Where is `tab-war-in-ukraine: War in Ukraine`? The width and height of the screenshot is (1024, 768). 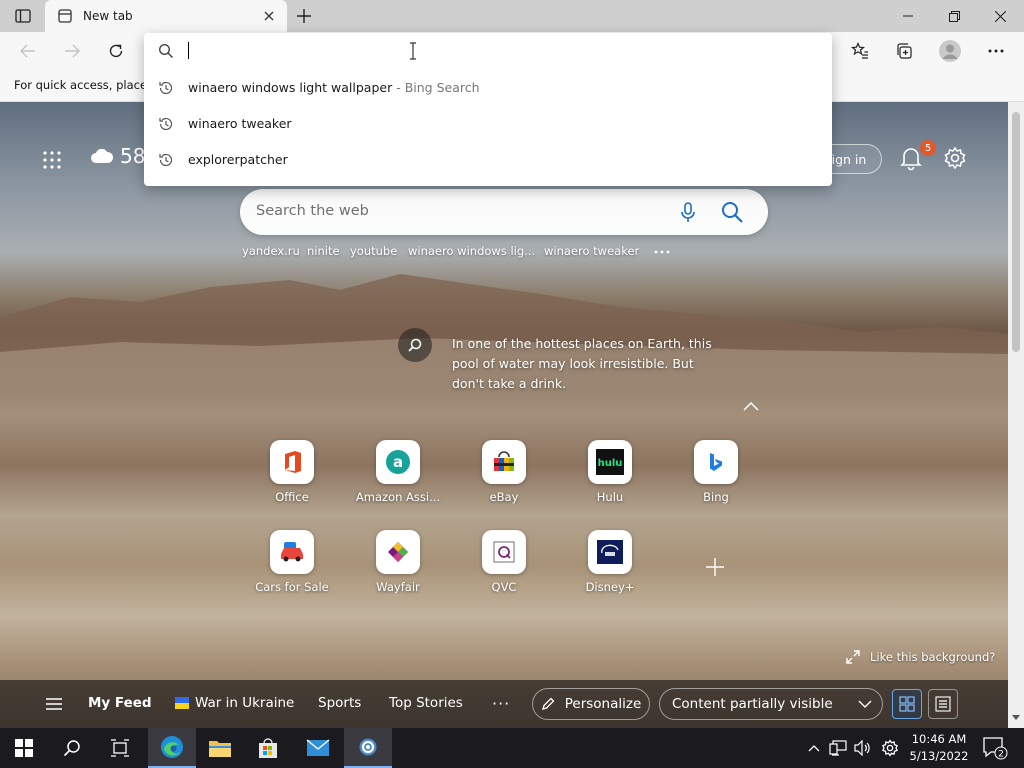 tab-war-in-ukraine: War in Ukraine is located at coordinates (234, 703).